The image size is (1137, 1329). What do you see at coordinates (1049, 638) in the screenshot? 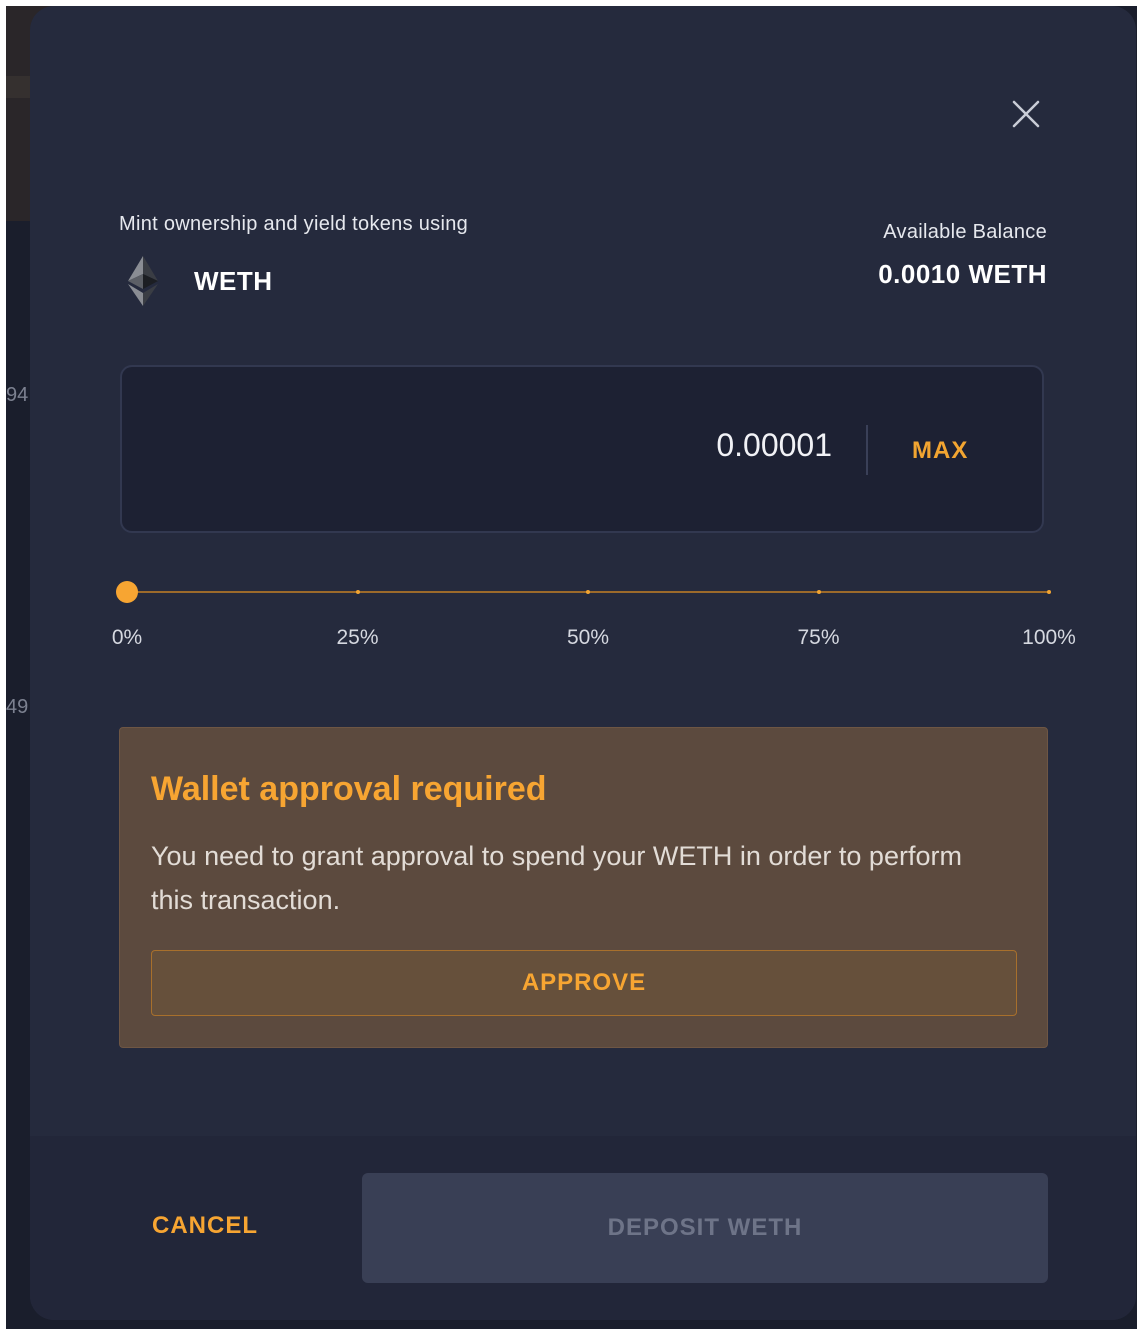
I see `slider-label: 100%` at bounding box center [1049, 638].